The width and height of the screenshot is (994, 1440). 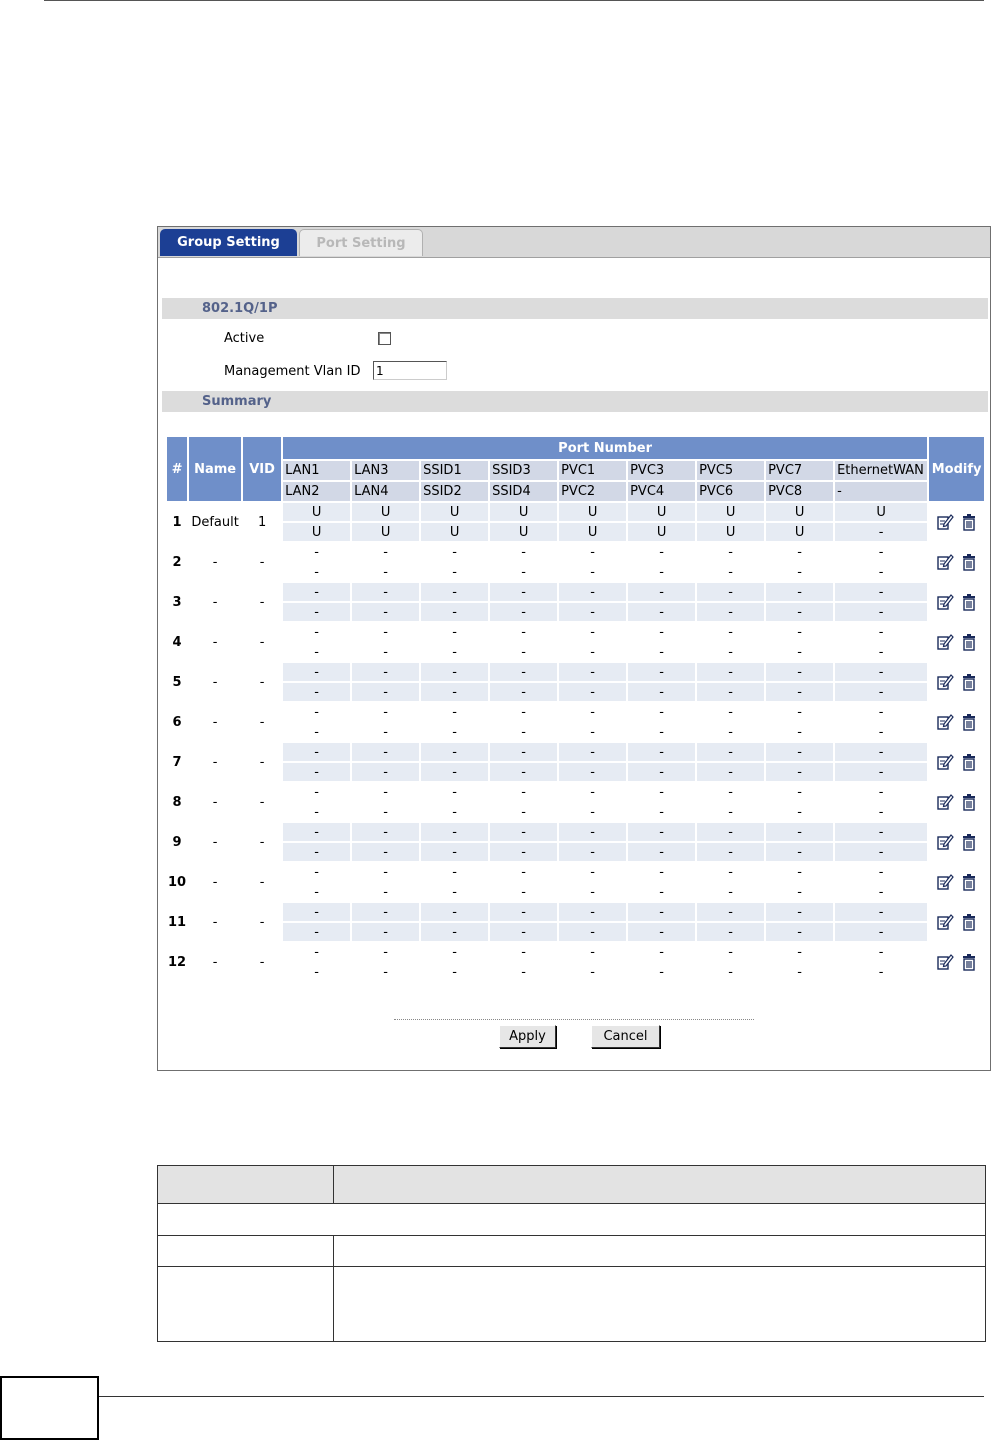 I want to click on top-rule, so click(x=514, y=0).